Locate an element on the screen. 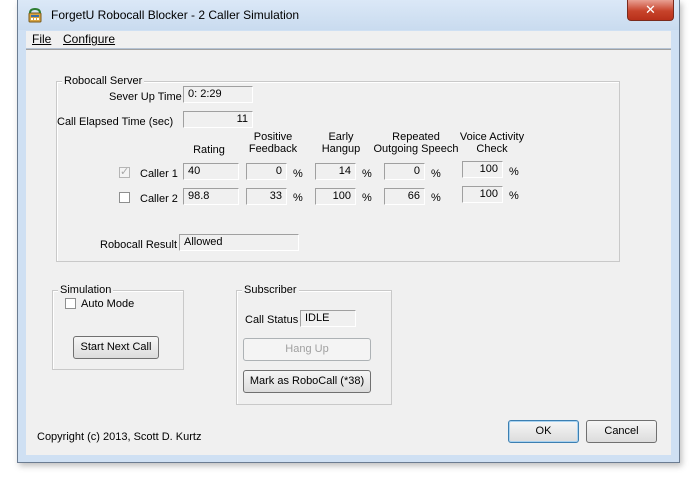  group-label: Subscriber is located at coordinates (270, 290).